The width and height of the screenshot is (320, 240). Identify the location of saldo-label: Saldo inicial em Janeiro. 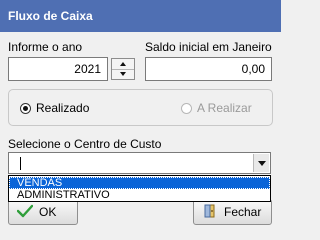
(208, 47).